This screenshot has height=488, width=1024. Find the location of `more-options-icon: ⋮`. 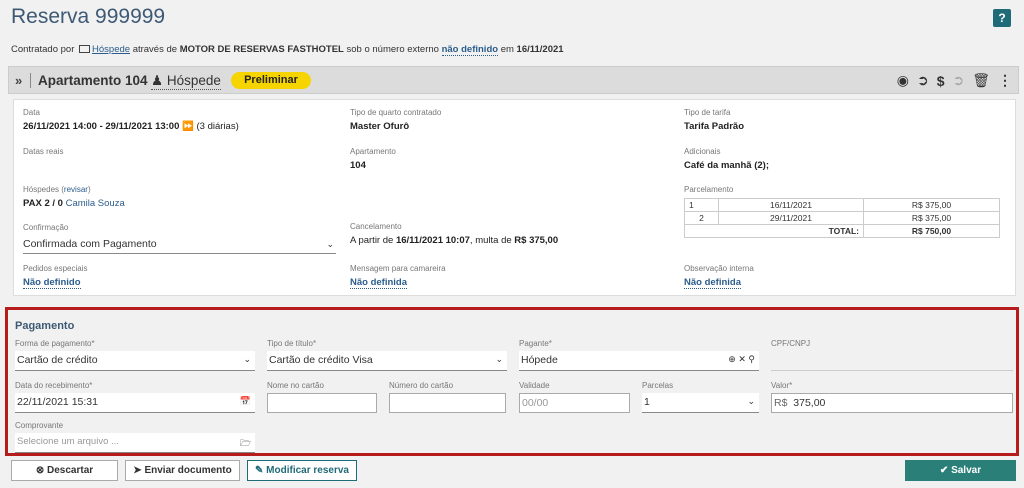

more-options-icon: ⋮ is located at coordinates (1005, 80).